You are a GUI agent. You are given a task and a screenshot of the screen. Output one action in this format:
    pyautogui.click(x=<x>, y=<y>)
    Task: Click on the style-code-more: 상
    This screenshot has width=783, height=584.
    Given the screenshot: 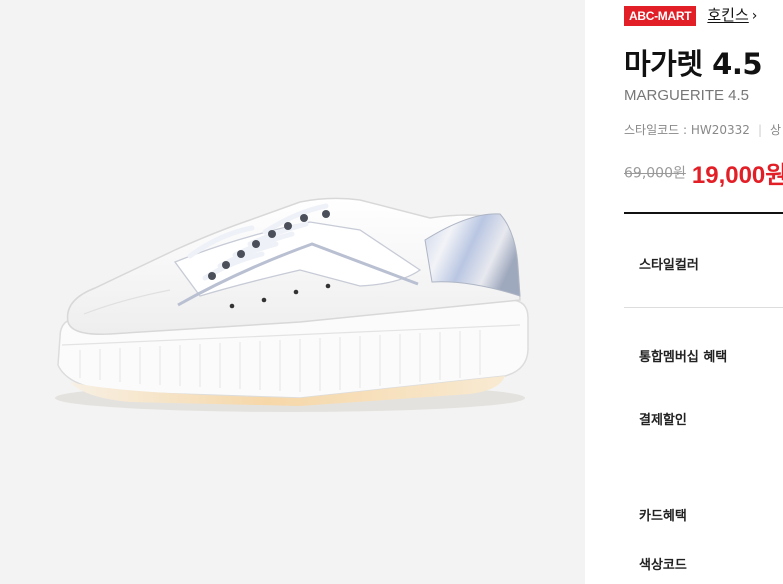 What is the action you would take?
    pyautogui.click(x=775, y=130)
    